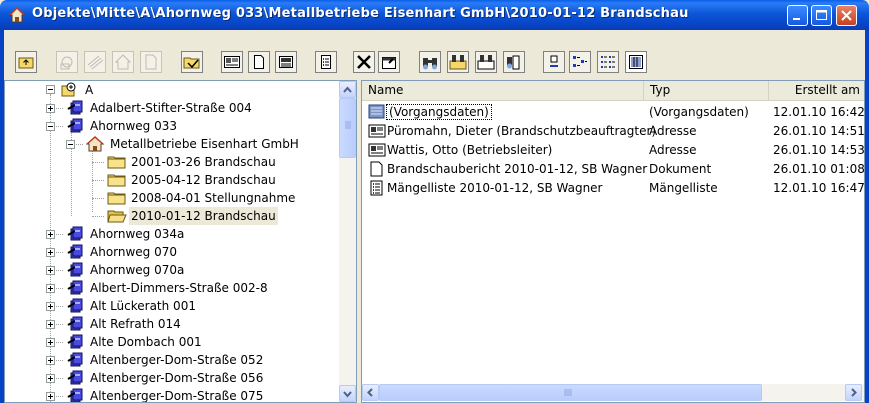 This screenshot has width=869, height=403. What do you see at coordinates (439, 112) in the screenshot?
I see `list-cell-name: (Vorgangsdaten)` at bounding box center [439, 112].